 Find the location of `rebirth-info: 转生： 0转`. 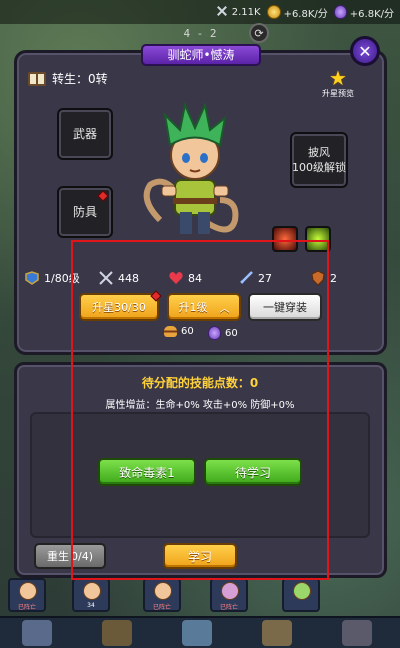

rebirth-info: 转生： 0转 is located at coordinates (68, 78).